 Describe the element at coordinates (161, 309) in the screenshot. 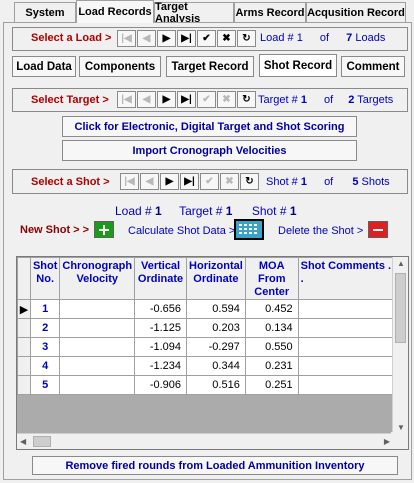

I see `vertical-cell: -0.656` at that location.